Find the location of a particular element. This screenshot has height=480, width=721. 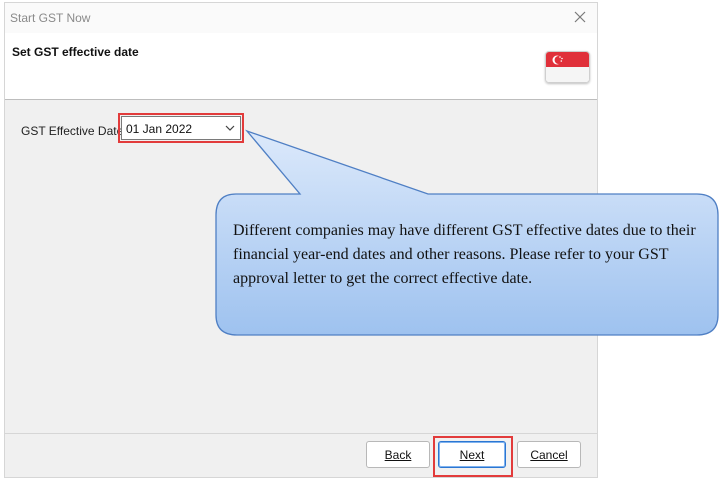

cancel-button: Cancel is located at coordinates (549, 454).